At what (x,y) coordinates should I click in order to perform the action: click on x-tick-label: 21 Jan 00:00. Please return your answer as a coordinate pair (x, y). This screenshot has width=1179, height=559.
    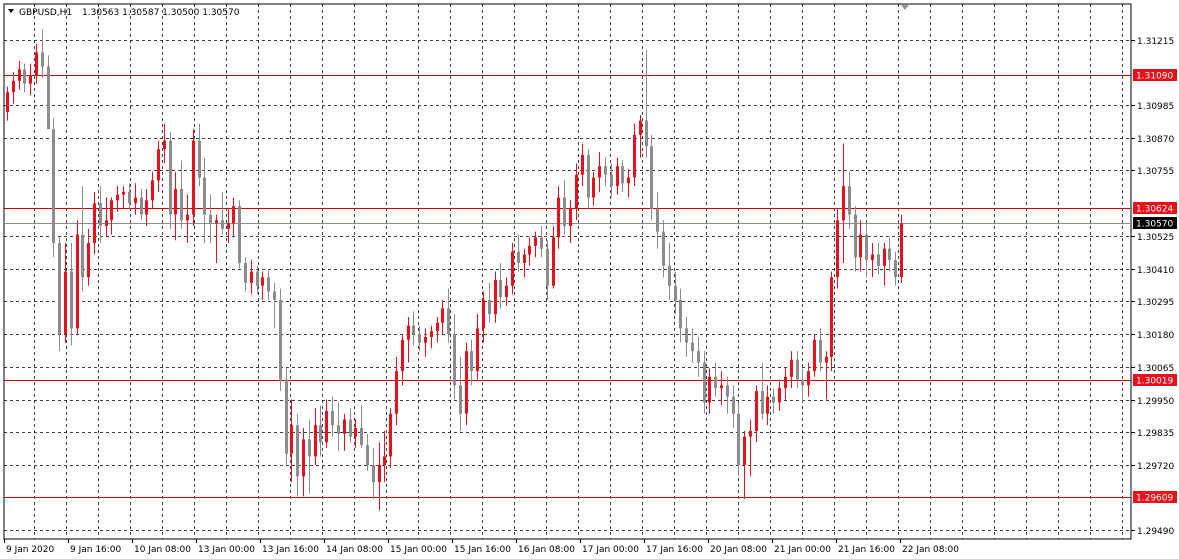
    Looking at the image, I should click on (802, 550).